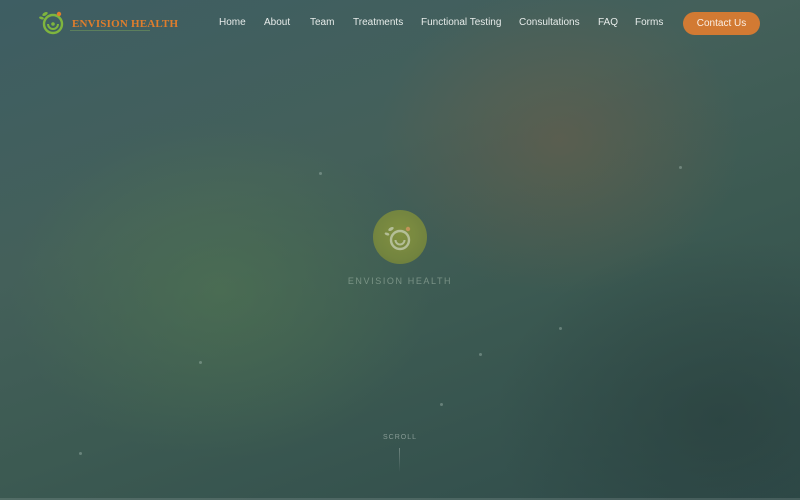 The height and width of the screenshot is (500, 800). I want to click on nav-item-home: Home, so click(232, 23).